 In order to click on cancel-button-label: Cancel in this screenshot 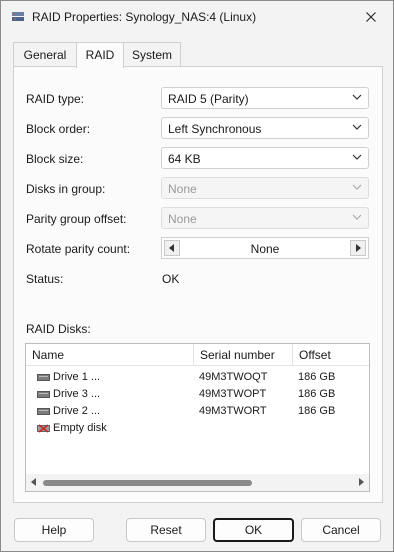, I will do `click(341, 530)`.